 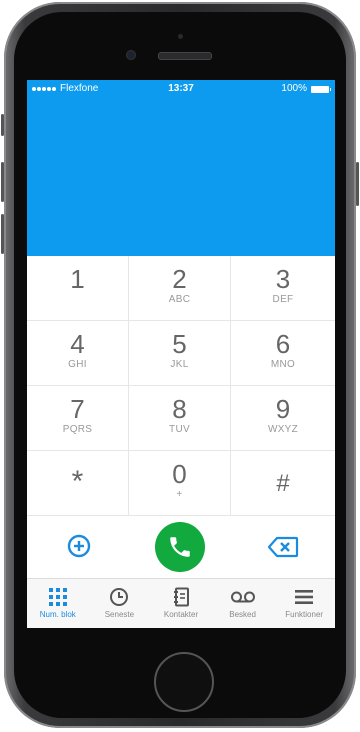 I want to click on key-digit: 3, so click(x=283, y=279).